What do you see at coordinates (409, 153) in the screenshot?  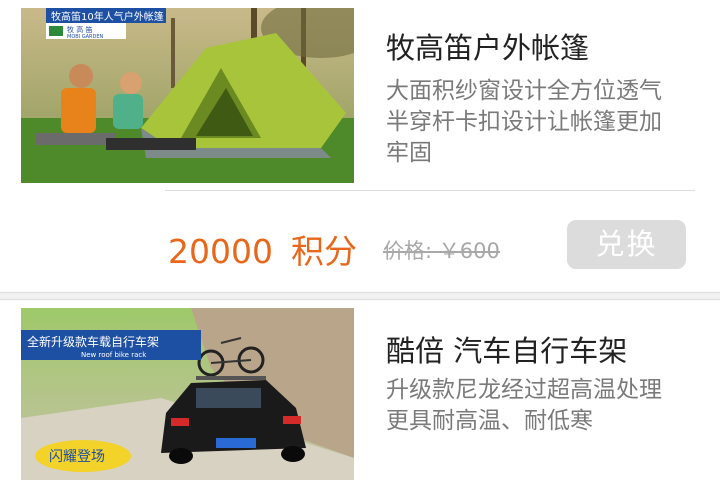 I see `description-line: 牢固` at bounding box center [409, 153].